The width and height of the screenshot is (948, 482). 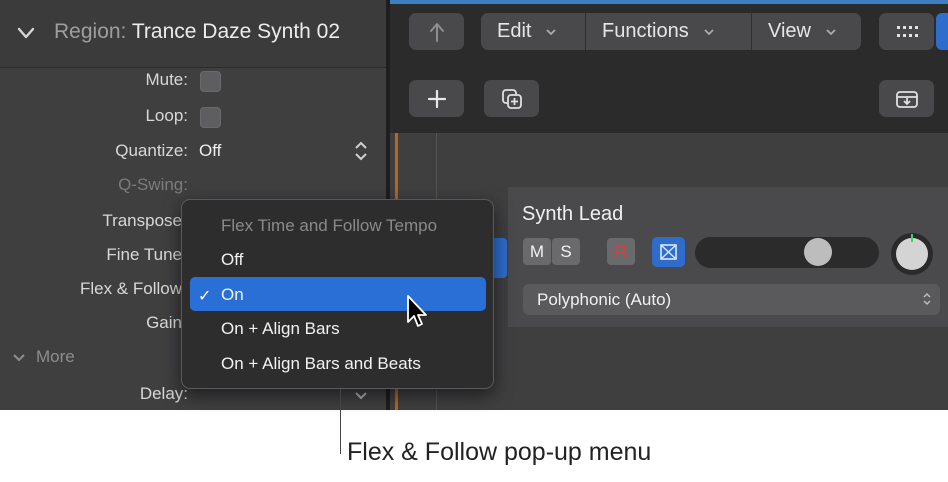 What do you see at coordinates (321, 364) in the screenshot?
I see `menu-item-on-align-bars-beats: On + Align Bars and Beats` at bounding box center [321, 364].